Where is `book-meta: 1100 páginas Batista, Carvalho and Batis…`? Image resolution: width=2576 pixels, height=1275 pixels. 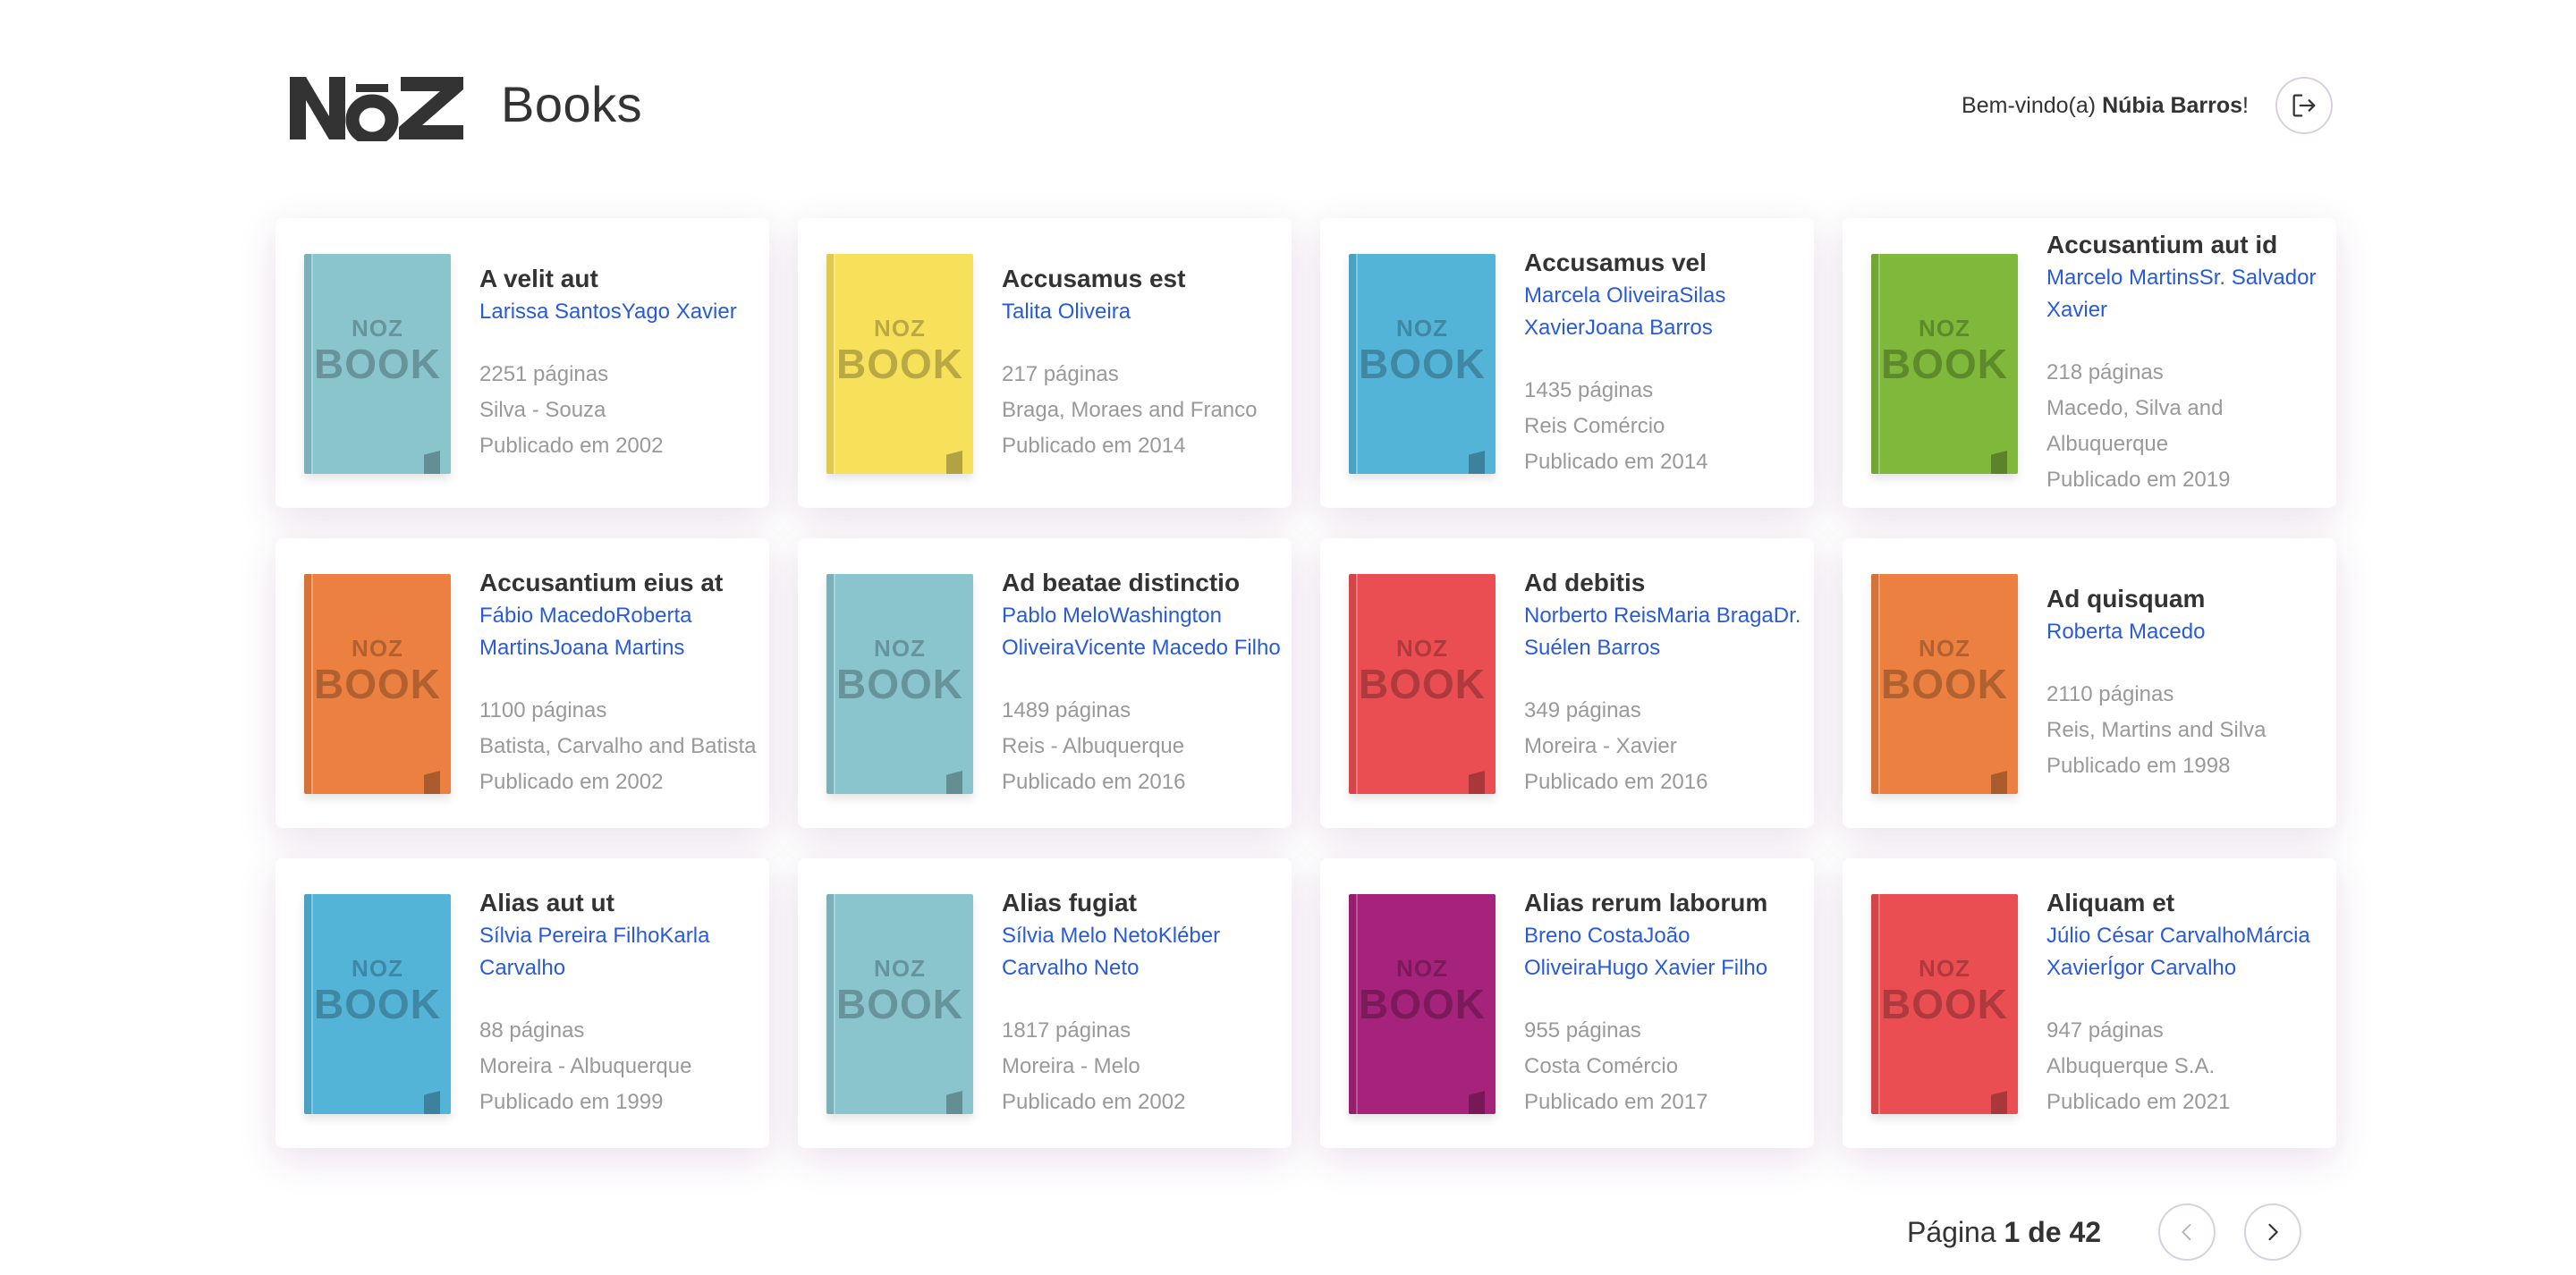 book-meta: 1100 páginas Batista, Carvalho and Batis… is located at coordinates (621, 746).